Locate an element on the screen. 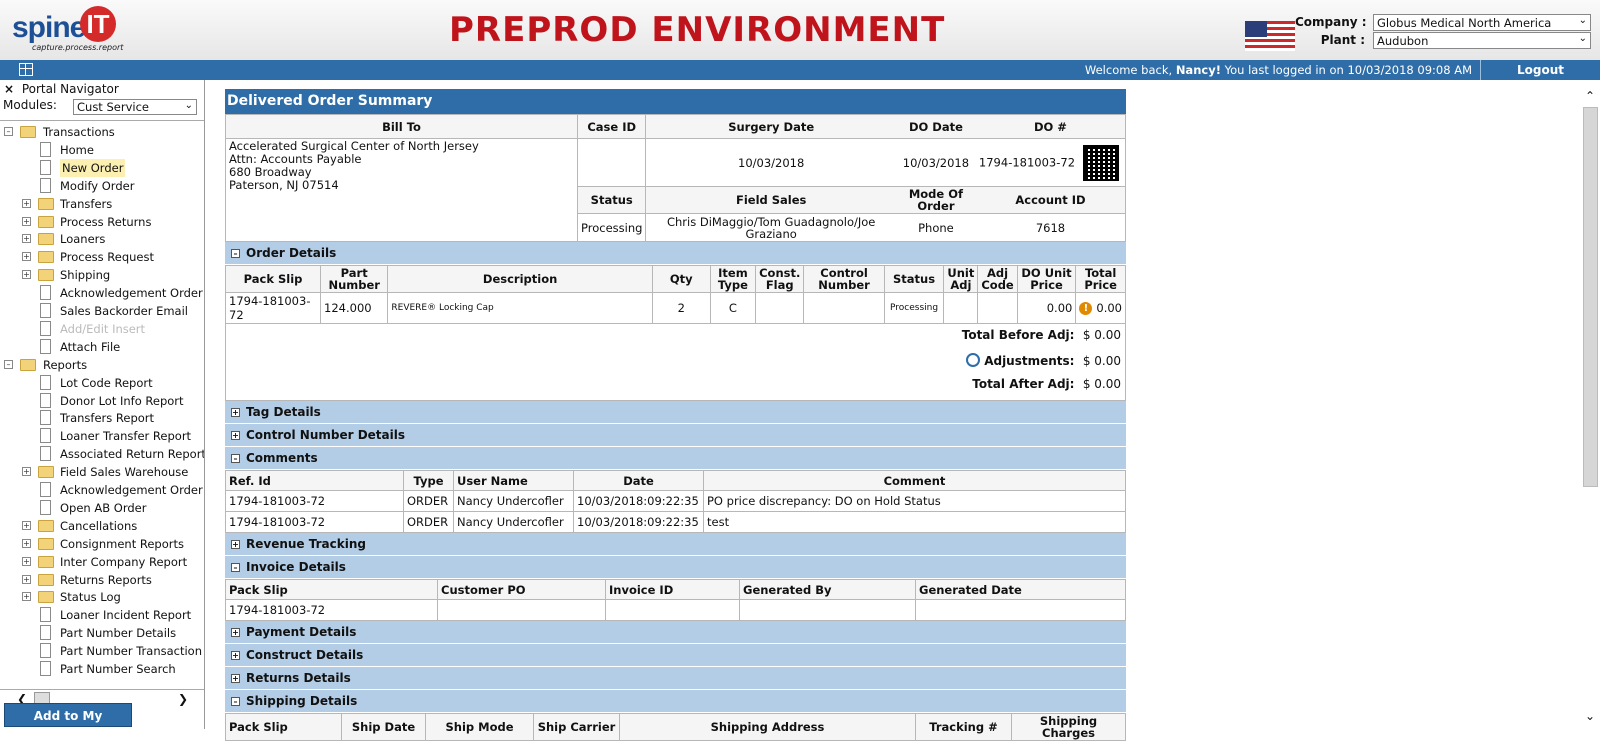 The width and height of the screenshot is (1600, 752). scroll-thumb is located at coordinates (1590, 297).